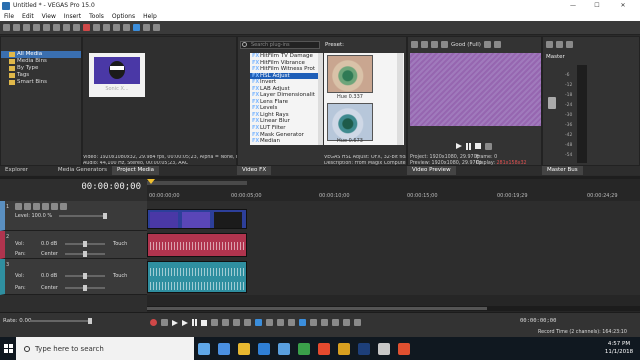  What do you see at coordinates (224, 348) in the screenshot?
I see `browser-icon` at bounding box center [224, 348].